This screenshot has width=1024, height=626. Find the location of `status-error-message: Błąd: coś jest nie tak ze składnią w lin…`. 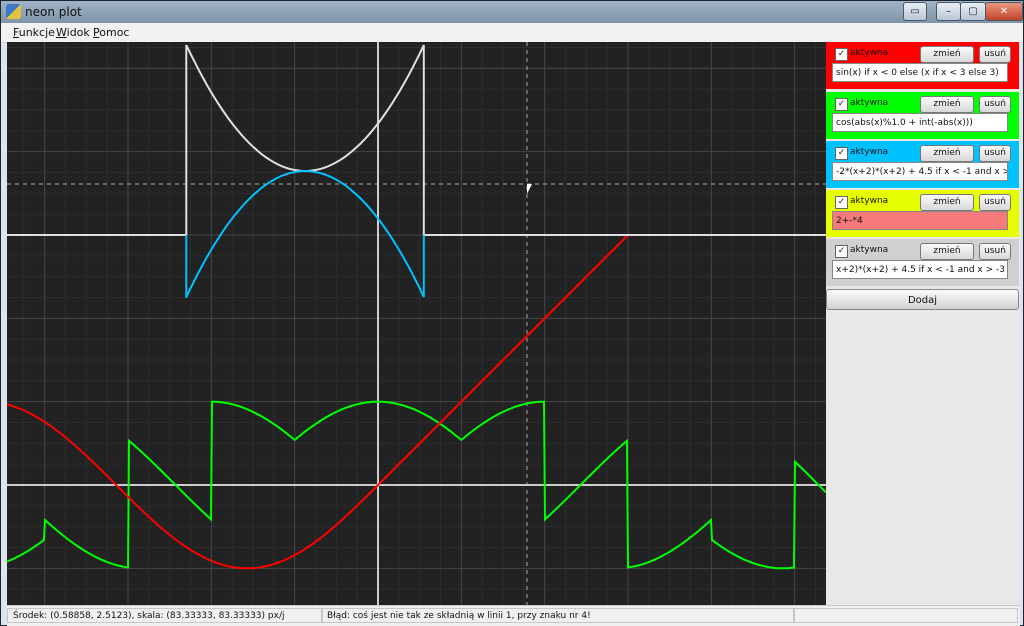

status-error-message: Błąd: coś jest nie tak ze składnią w lin… is located at coordinates (558, 615).